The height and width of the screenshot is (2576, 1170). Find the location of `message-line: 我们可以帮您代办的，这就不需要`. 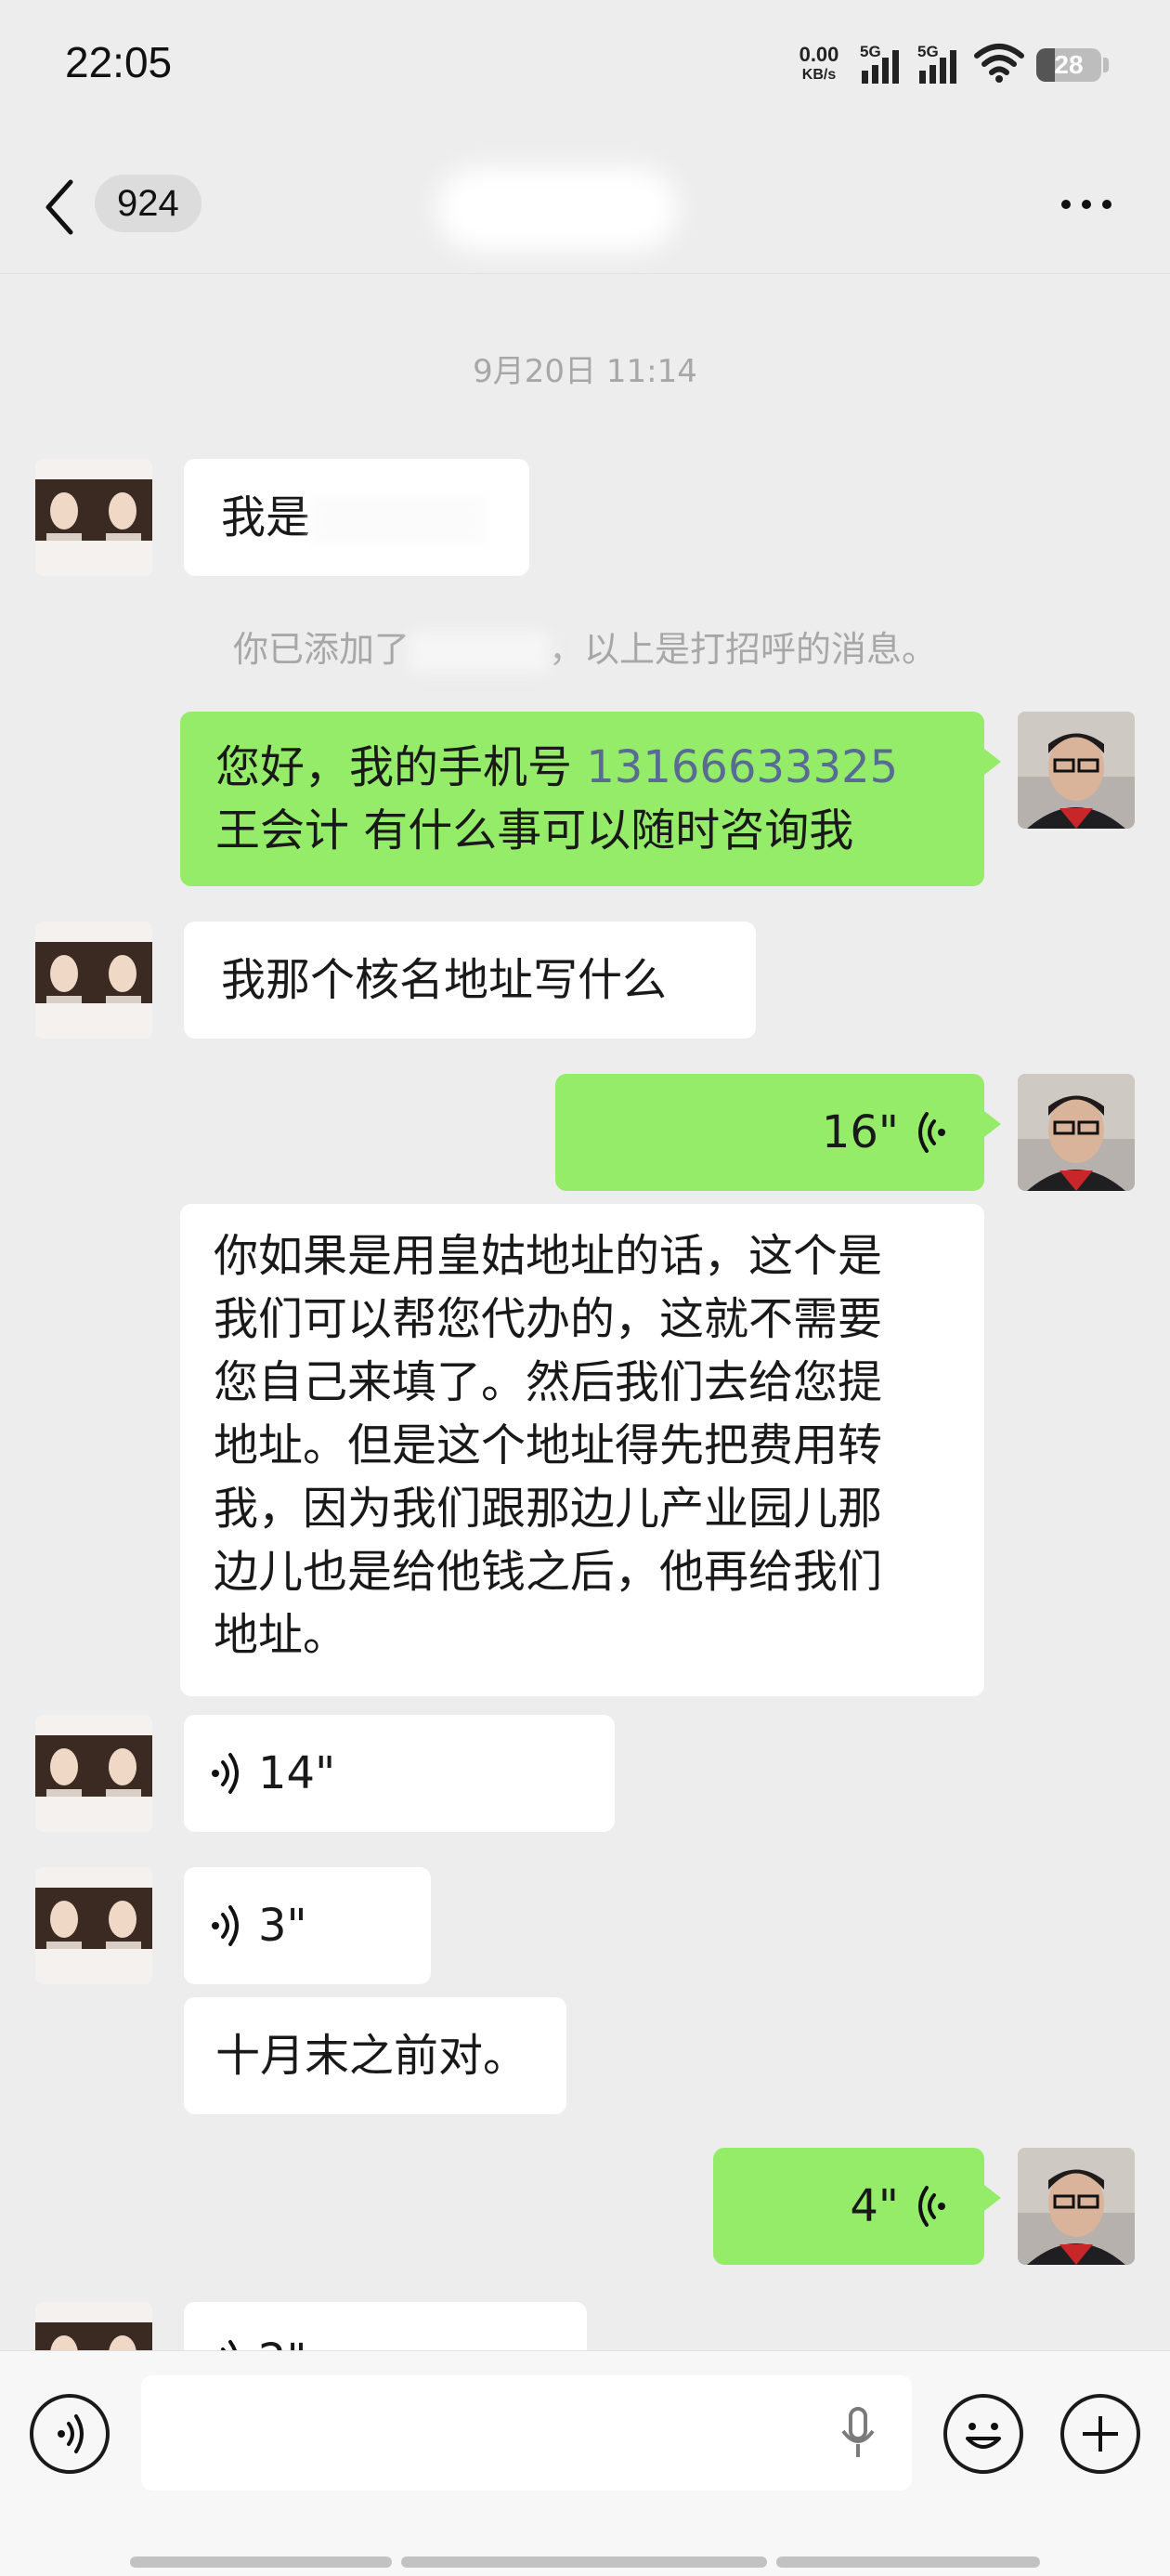

message-line: 我们可以帮您代办的，这就不需要 is located at coordinates (548, 1319).